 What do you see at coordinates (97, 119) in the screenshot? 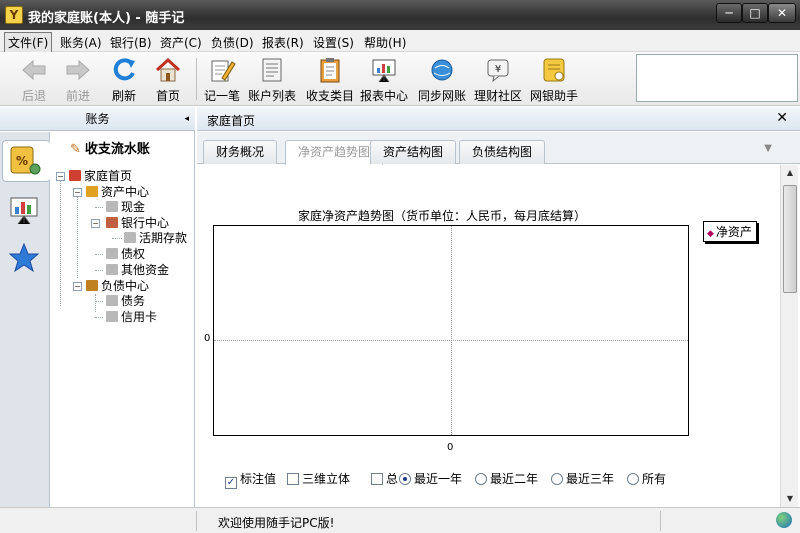
I see `left-panel-header: 账务 ◂` at bounding box center [97, 119].